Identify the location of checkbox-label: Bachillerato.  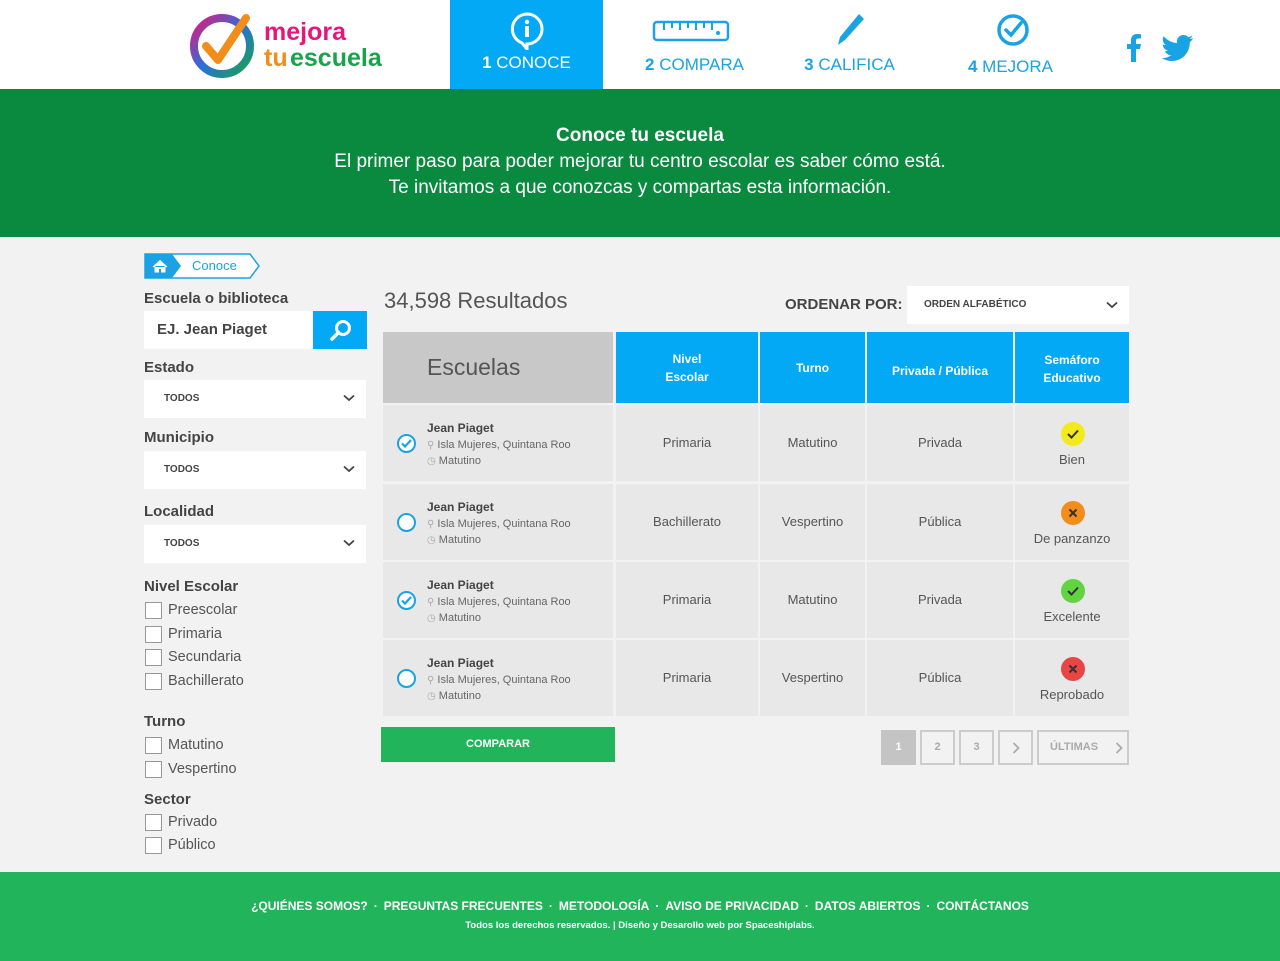
(206, 681).